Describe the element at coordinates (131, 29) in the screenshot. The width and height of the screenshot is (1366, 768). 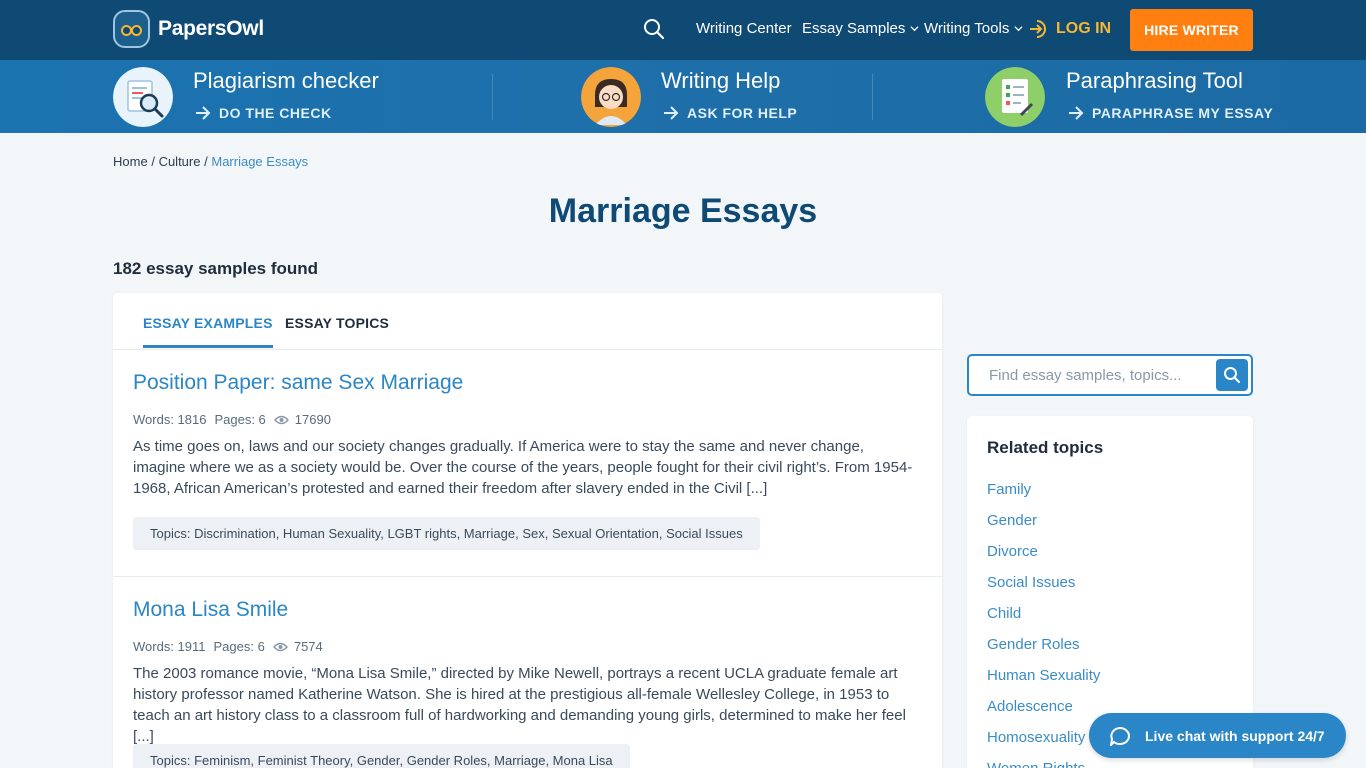
I see `owl-logo-icon` at that location.